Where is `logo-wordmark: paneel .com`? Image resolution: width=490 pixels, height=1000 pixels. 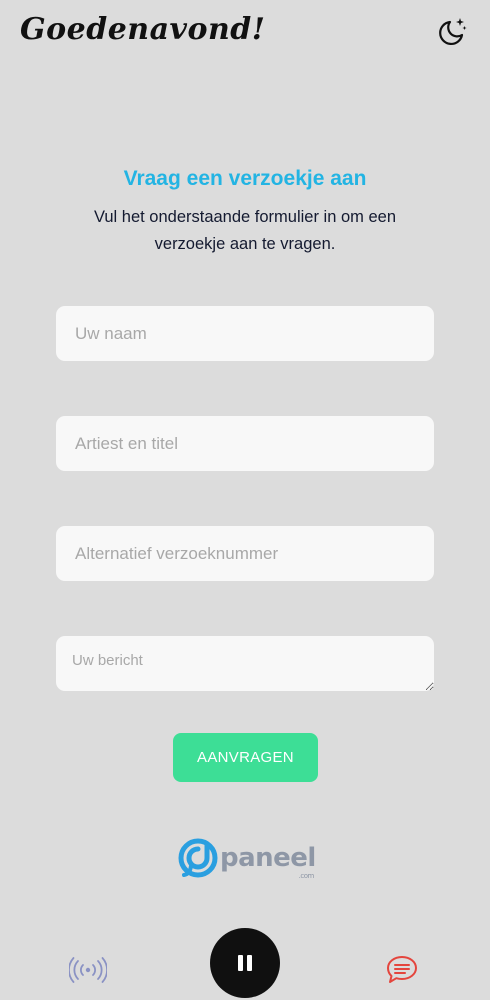 logo-wordmark: paneel .com is located at coordinates (268, 861).